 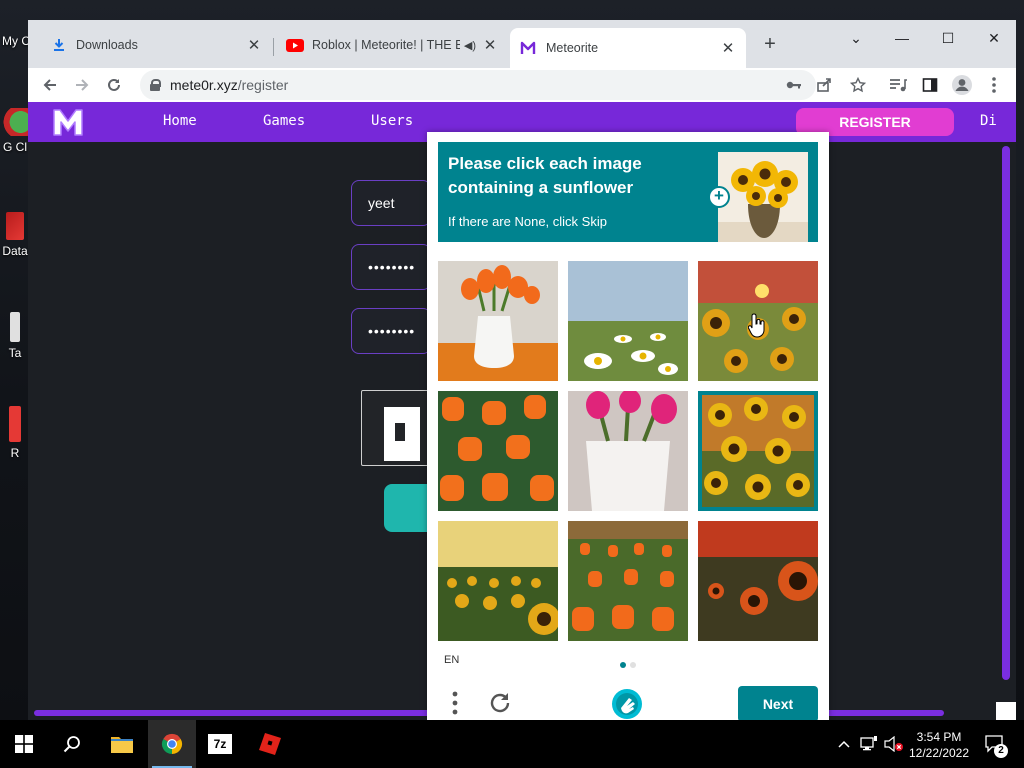 What do you see at coordinates (939, 737) in the screenshot?
I see `clock-time: 3:54 PM` at bounding box center [939, 737].